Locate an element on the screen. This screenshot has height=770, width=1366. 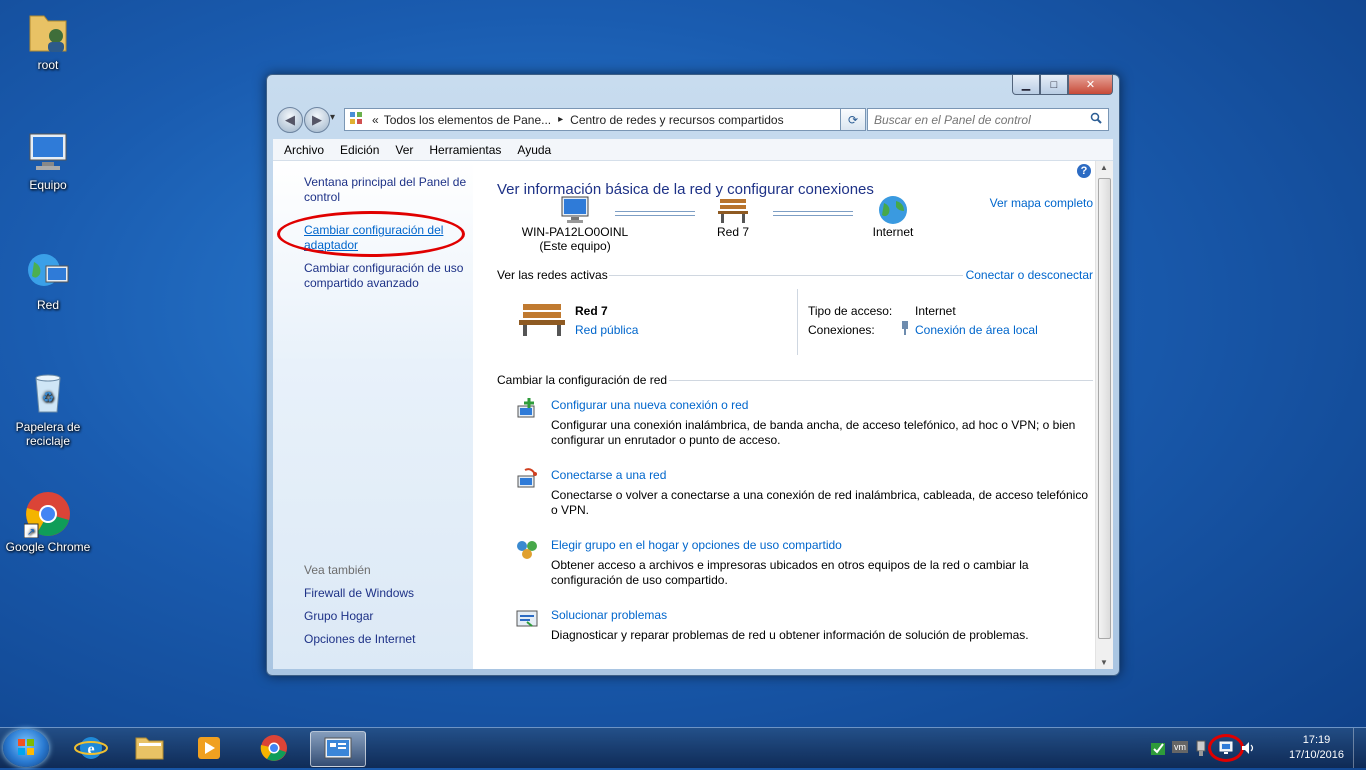
link-windows-firewall: Firewall de Windows is located at coordinates (388, 593).